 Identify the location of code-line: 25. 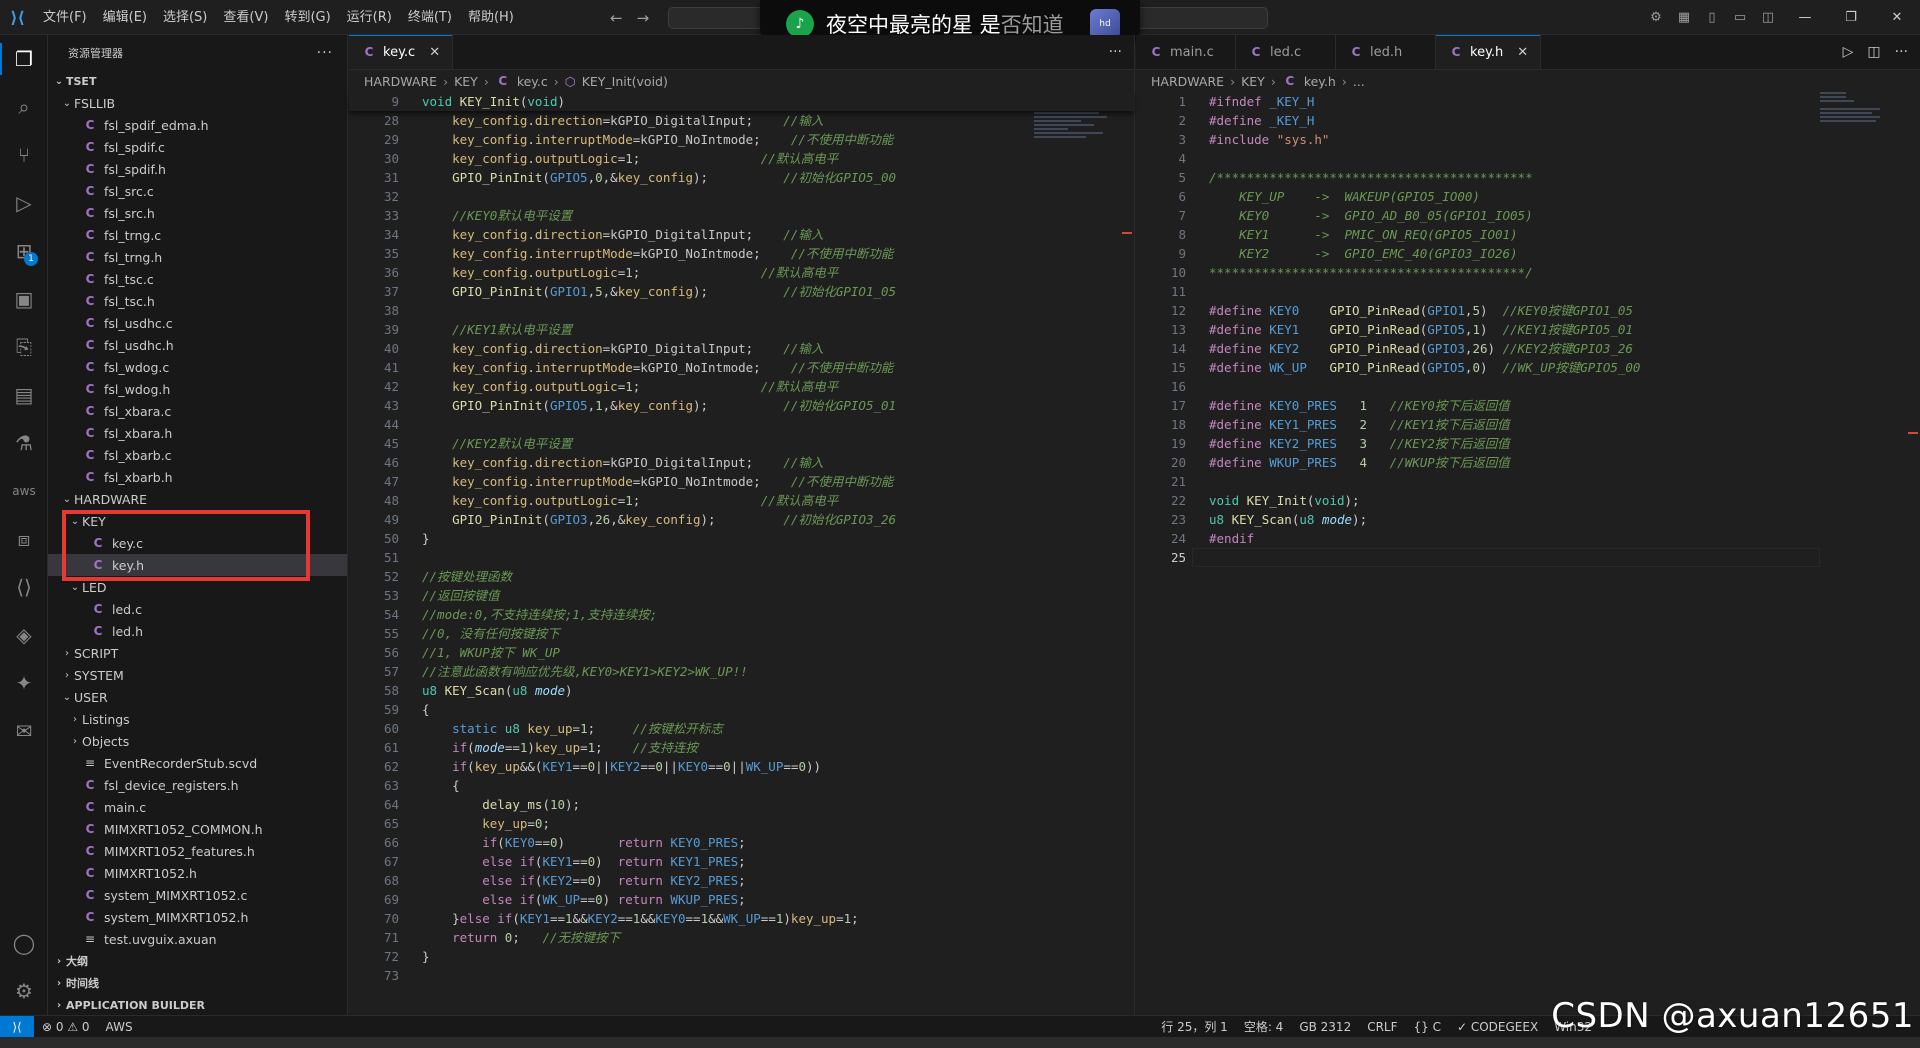
(1528, 557).